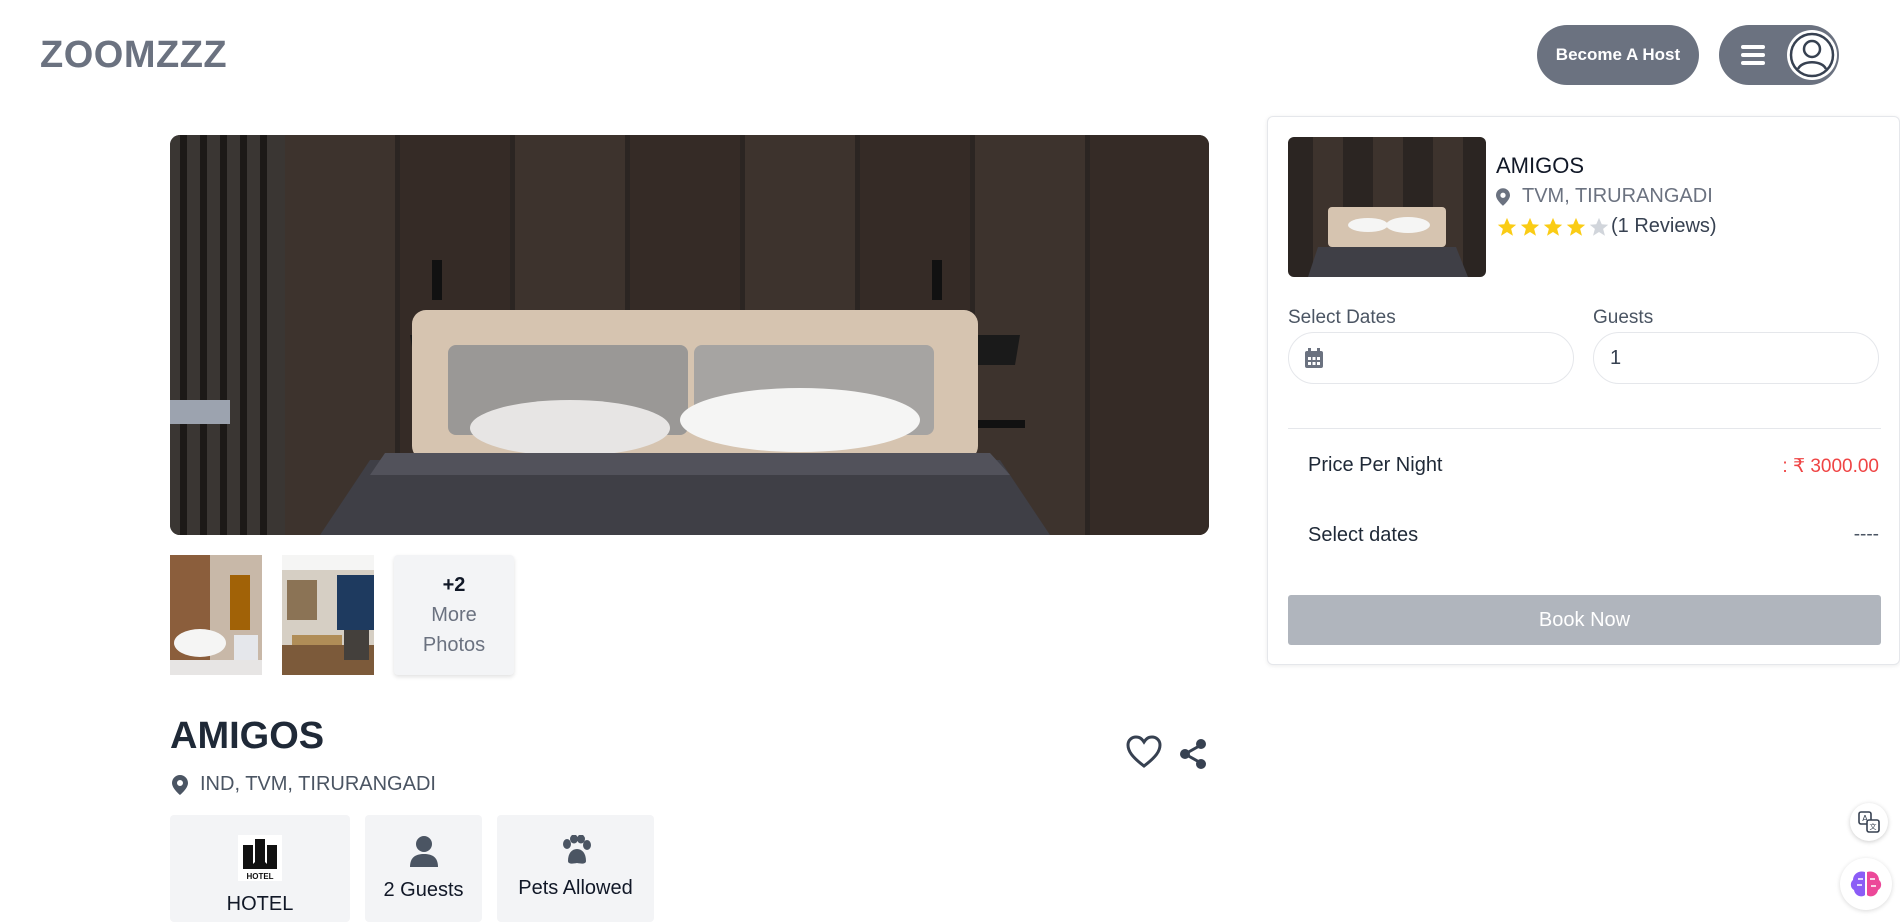 The image size is (1900, 922). Describe the element at coordinates (1869, 822) in the screenshot. I see `translate-icon: A 文` at that location.